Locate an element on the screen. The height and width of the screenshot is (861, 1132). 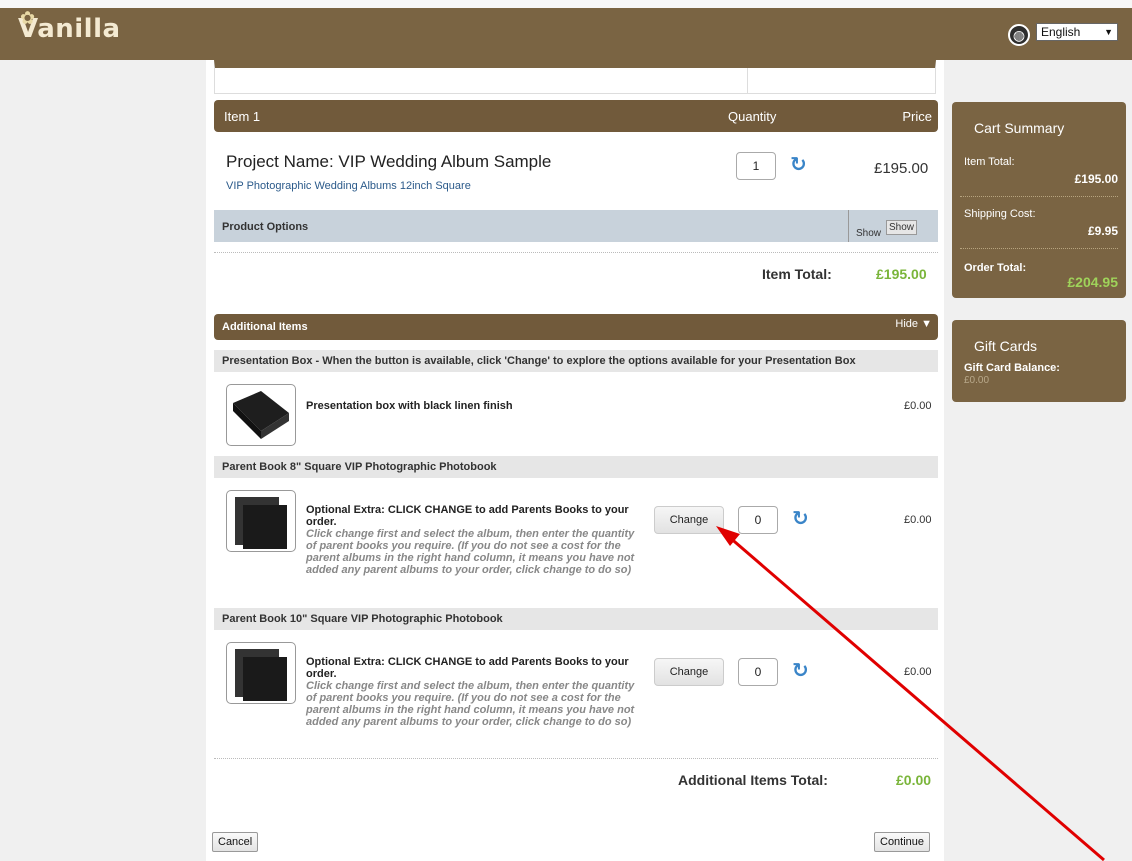
item-quantity-input: 1 is located at coordinates (756, 166).